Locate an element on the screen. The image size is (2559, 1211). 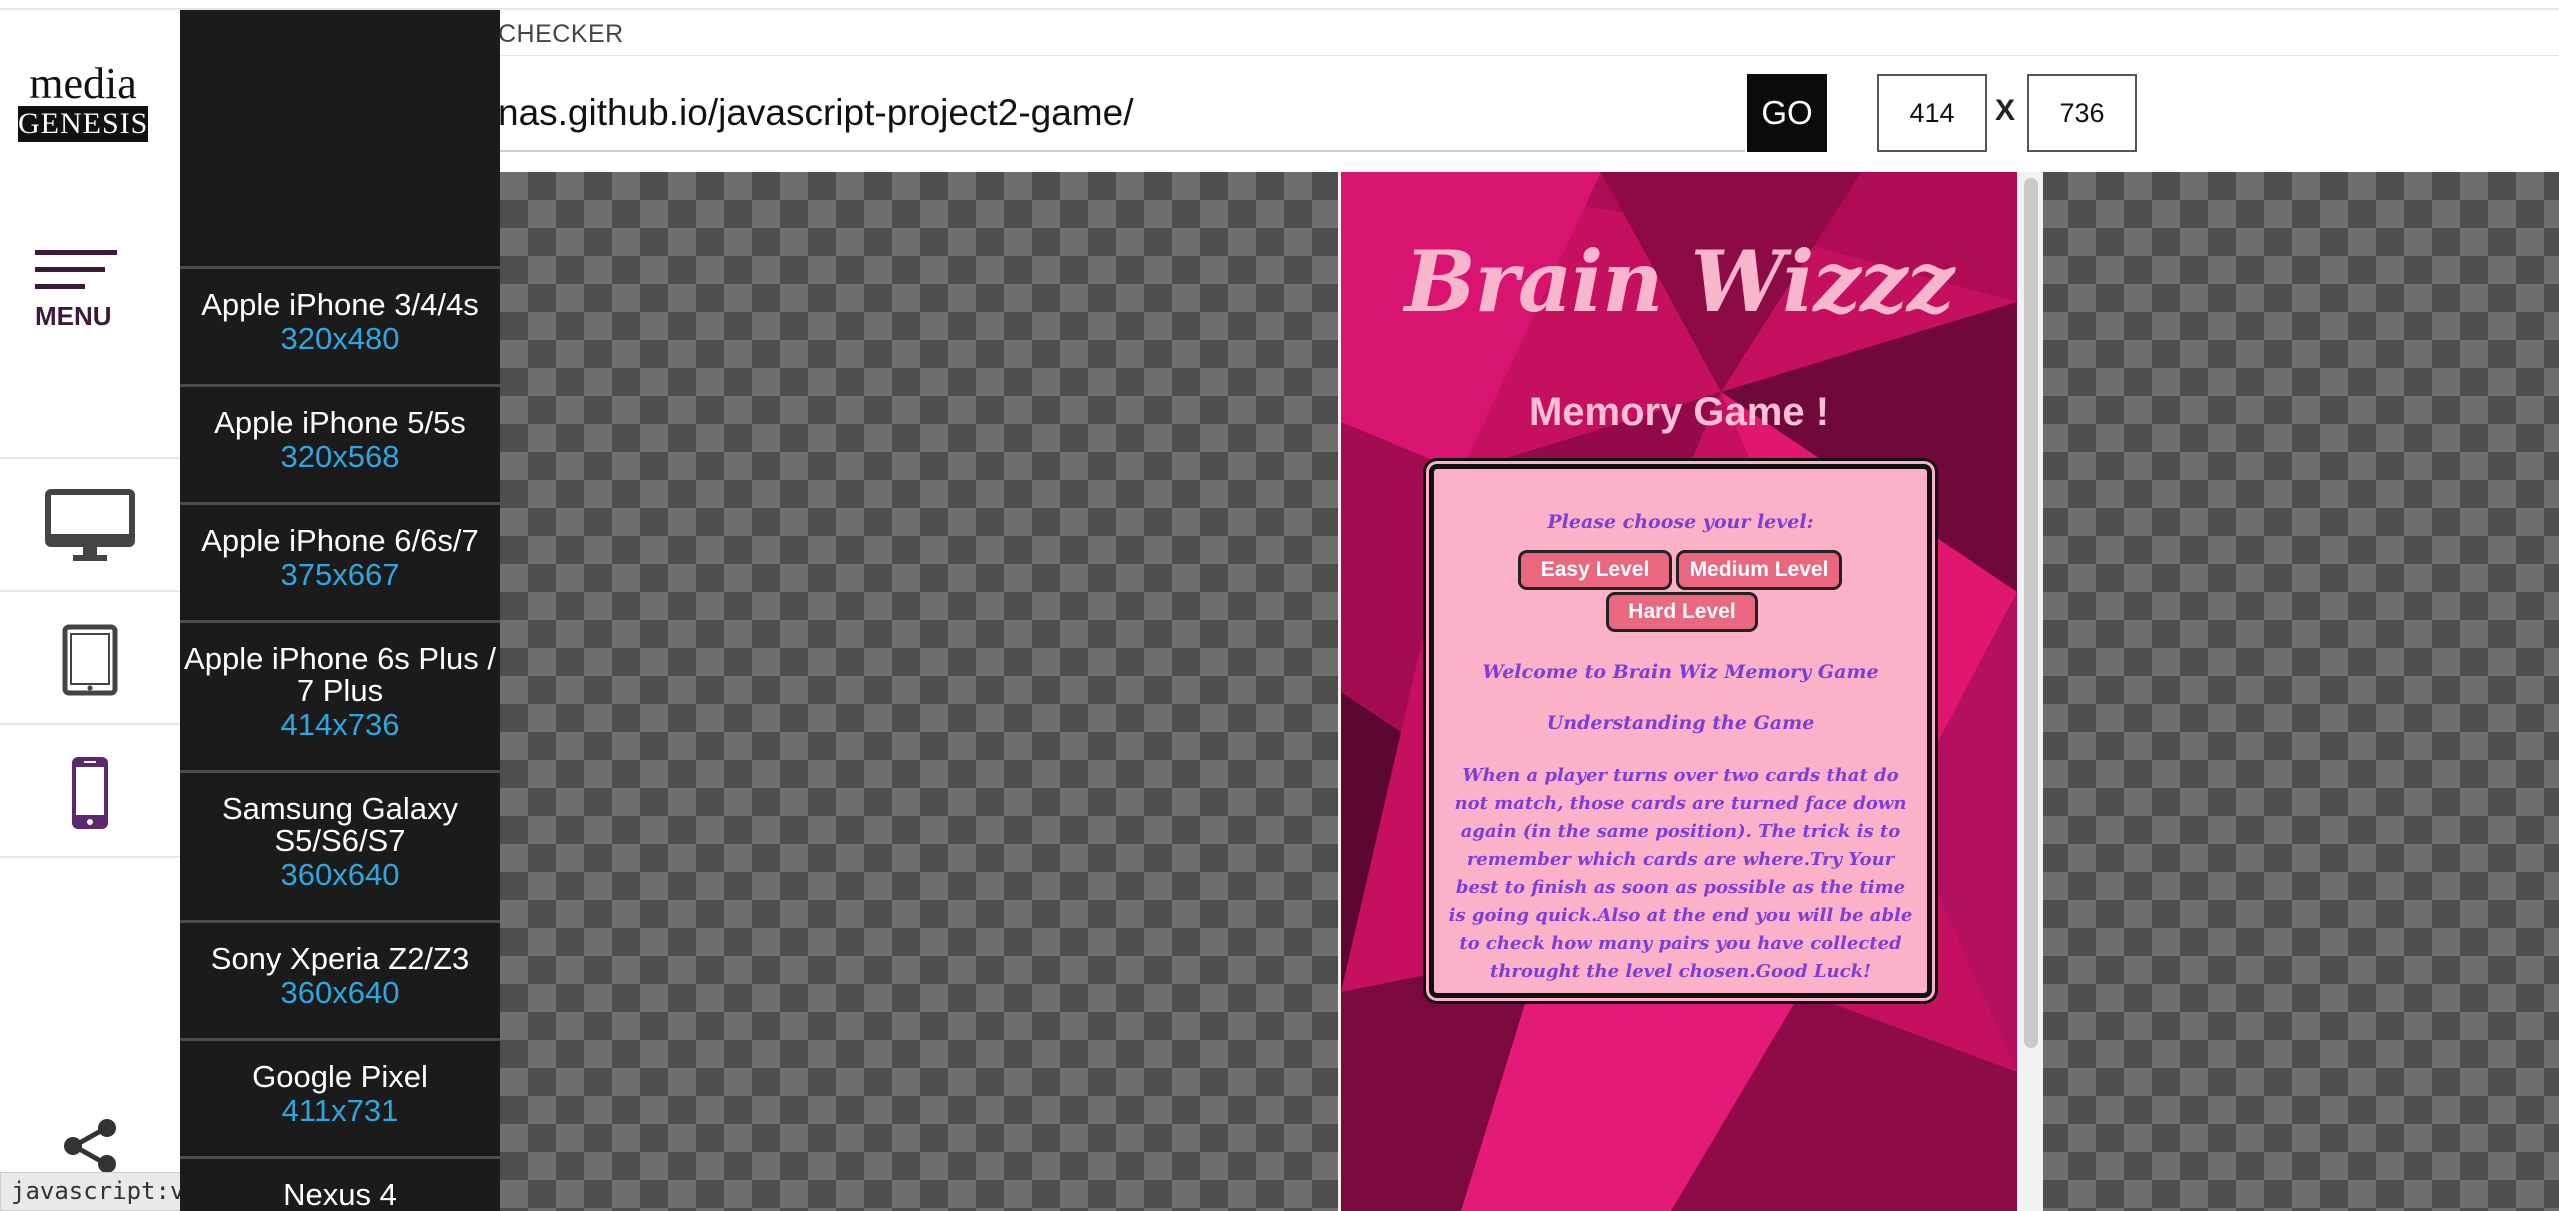
hamburger-icon is located at coordinates (80, 269).